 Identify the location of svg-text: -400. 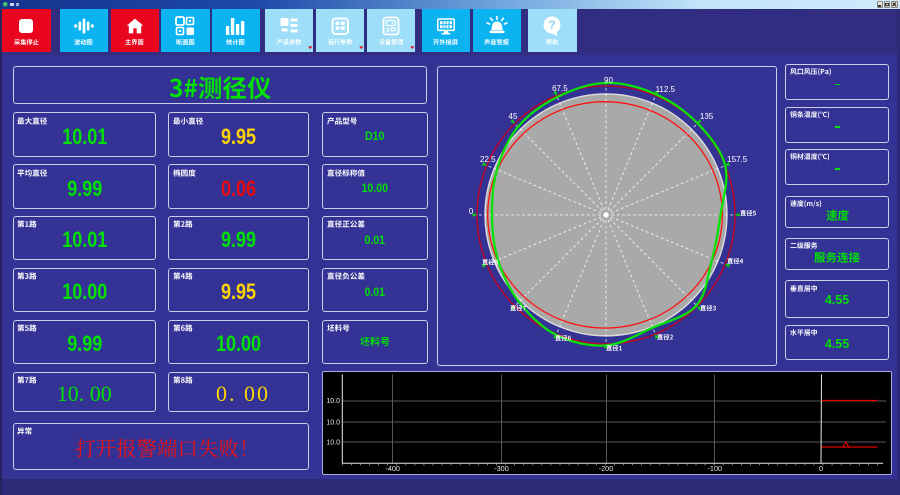
(392, 467).